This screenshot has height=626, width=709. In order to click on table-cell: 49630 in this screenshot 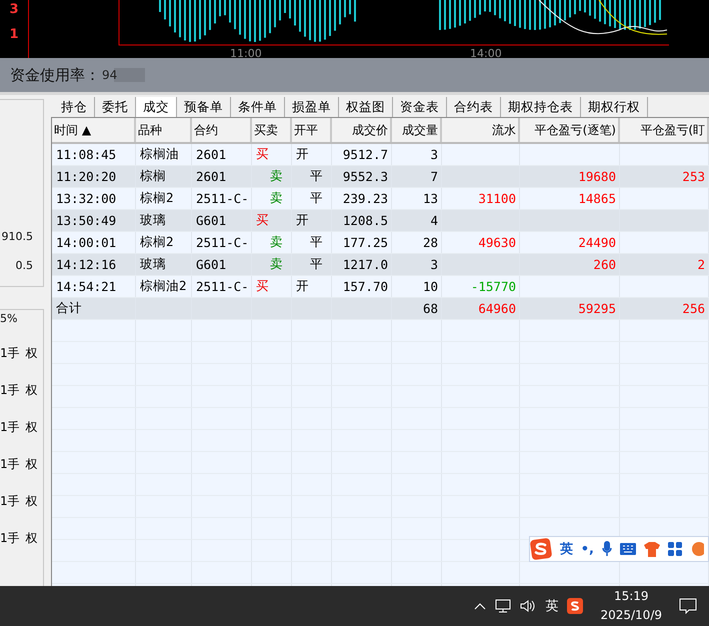, I will do `click(481, 242)`.